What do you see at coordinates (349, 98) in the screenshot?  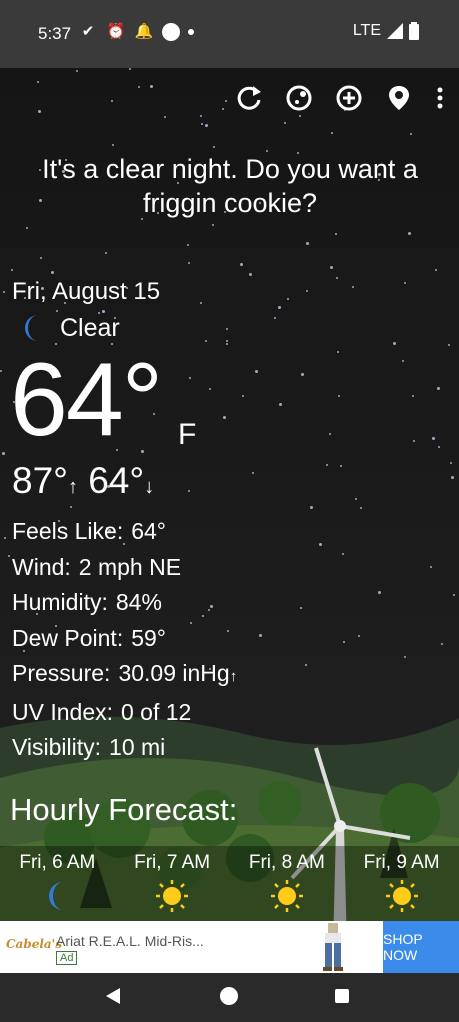 I see `add-location-icon` at bounding box center [349, 98].